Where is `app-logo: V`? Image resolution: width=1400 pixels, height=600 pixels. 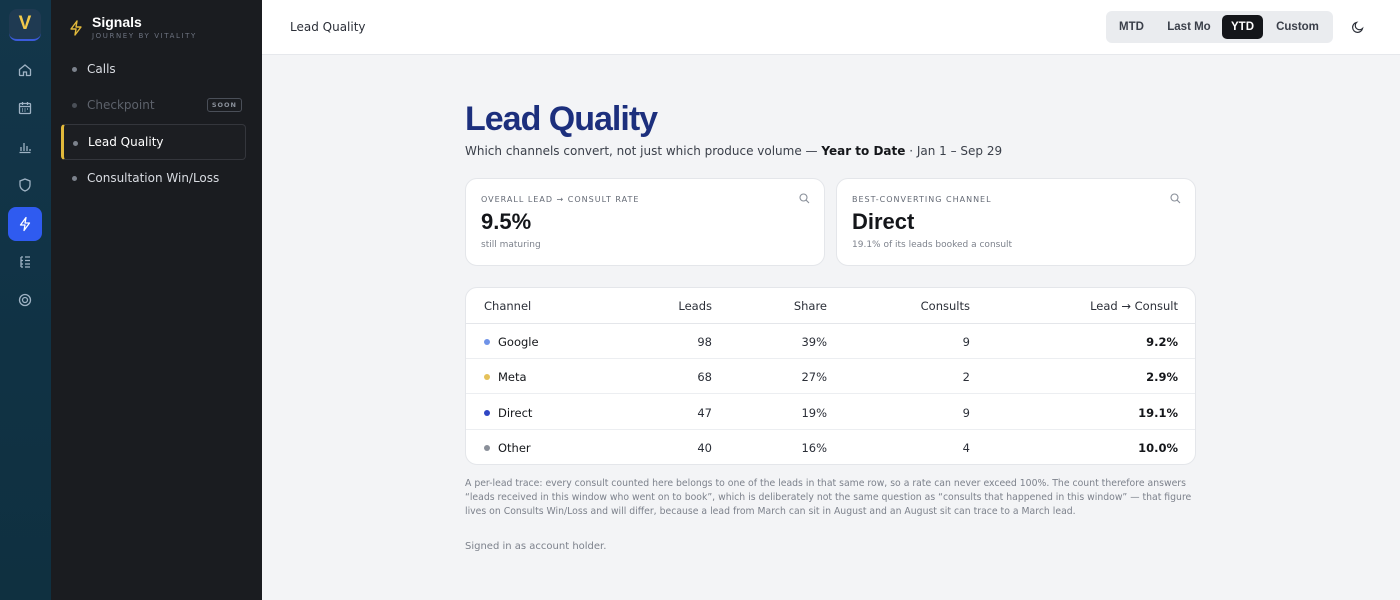 app-logo: V is located at coordinates (25, 25).